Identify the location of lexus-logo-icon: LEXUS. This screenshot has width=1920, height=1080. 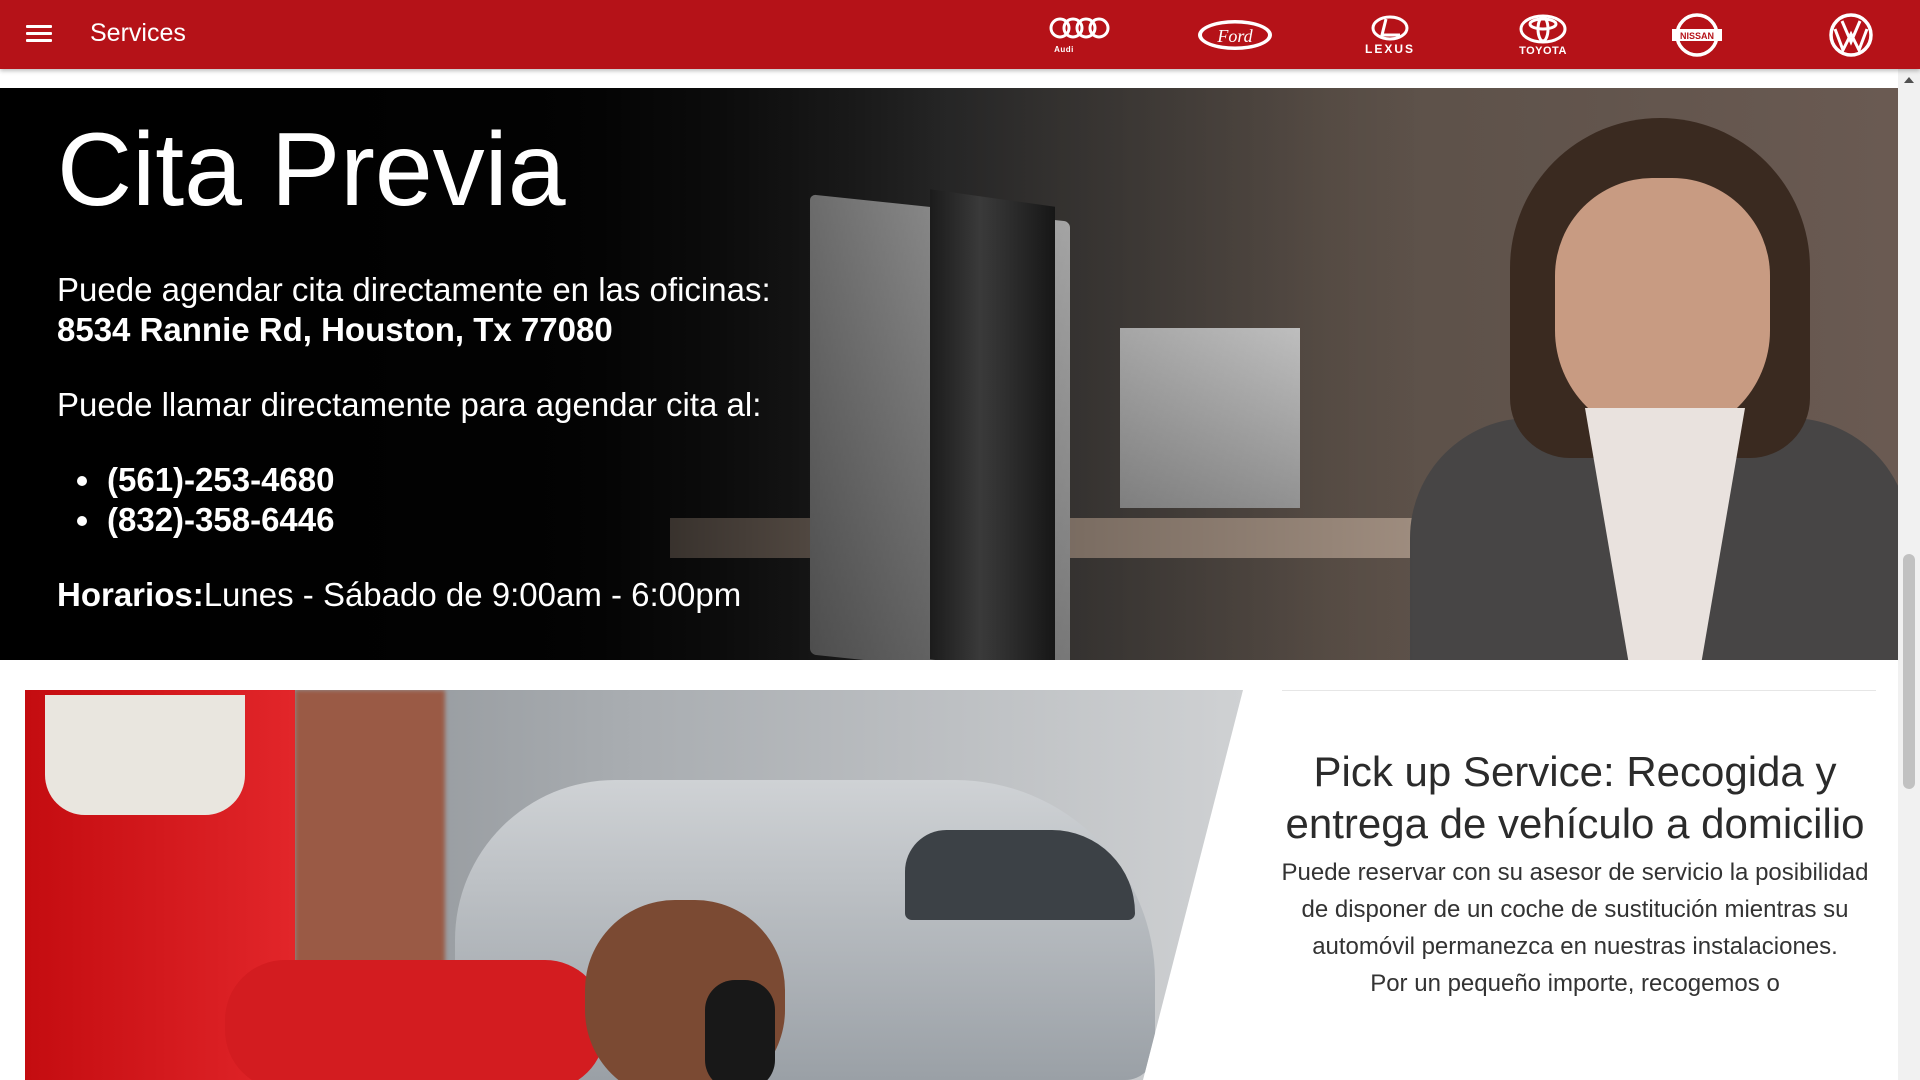
(1390, 35).